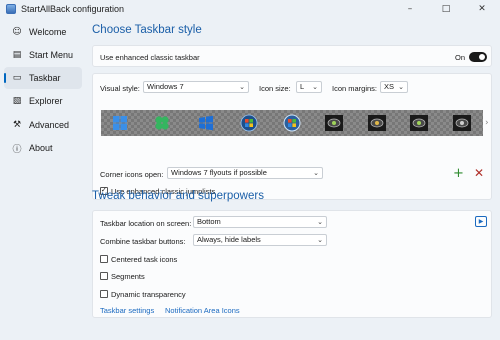  Describe the element at coordinates (219, 172) in the screenshot. I see `corner-icons-value: Windows 7 flyouts if possible` at that location.